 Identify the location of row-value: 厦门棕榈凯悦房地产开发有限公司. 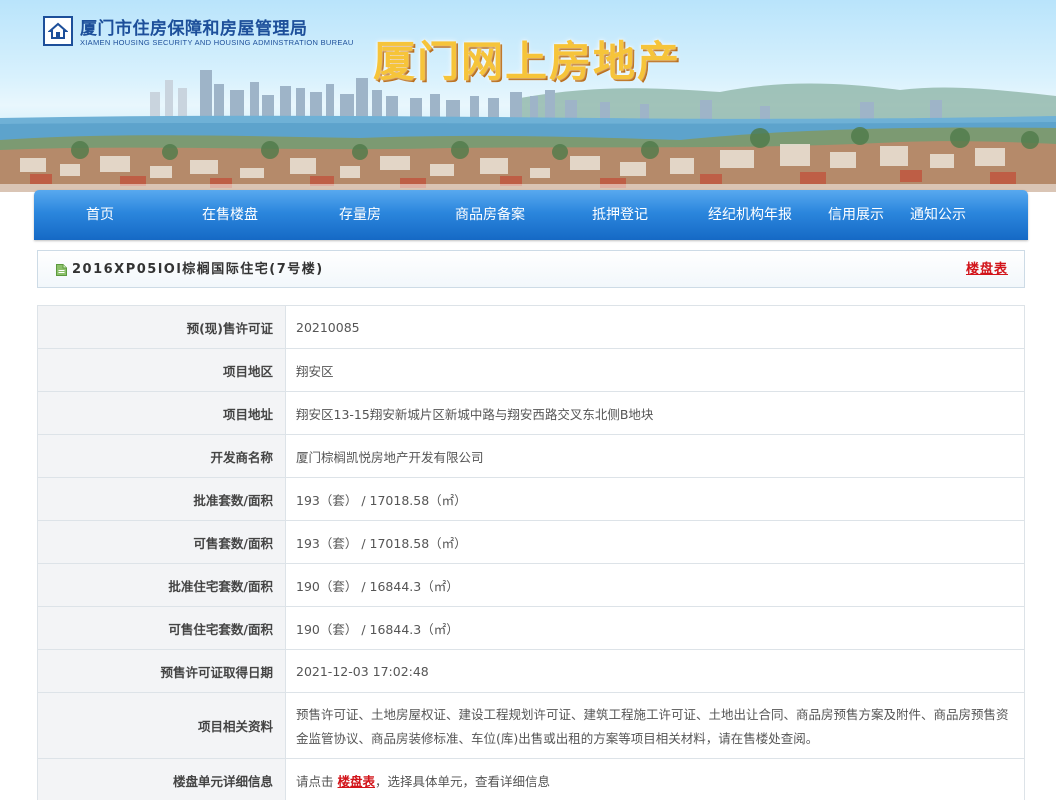
(655, 456).